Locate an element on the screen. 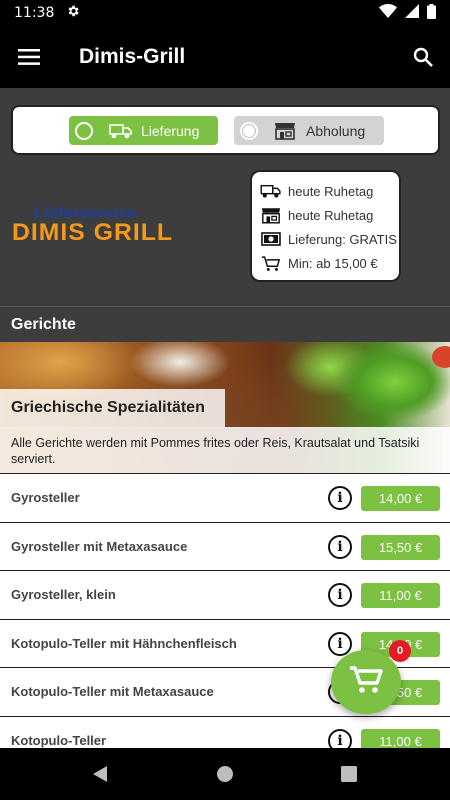 The image size is (450, 800). info-delivery-fee: Lieferung: GRATIS is located at coordinates (329, 239).